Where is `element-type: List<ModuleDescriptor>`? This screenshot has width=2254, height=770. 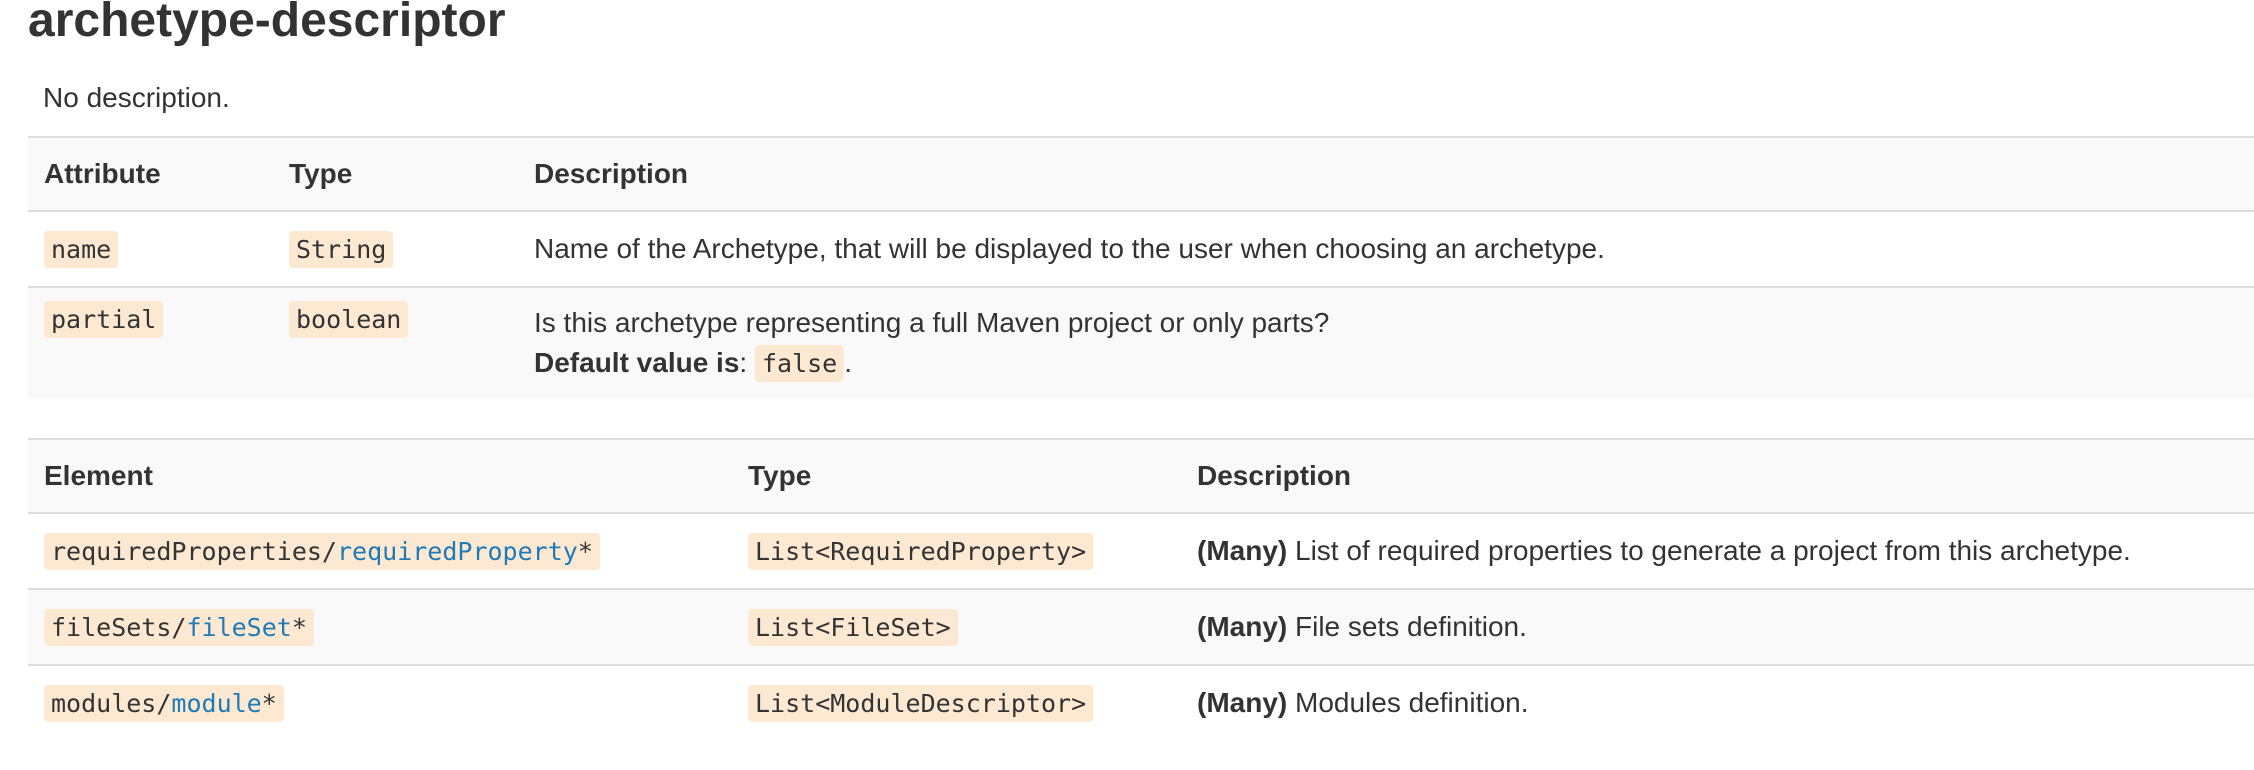
element-type: List<ModuleDescriptor> is located at coordinates (921, 703).